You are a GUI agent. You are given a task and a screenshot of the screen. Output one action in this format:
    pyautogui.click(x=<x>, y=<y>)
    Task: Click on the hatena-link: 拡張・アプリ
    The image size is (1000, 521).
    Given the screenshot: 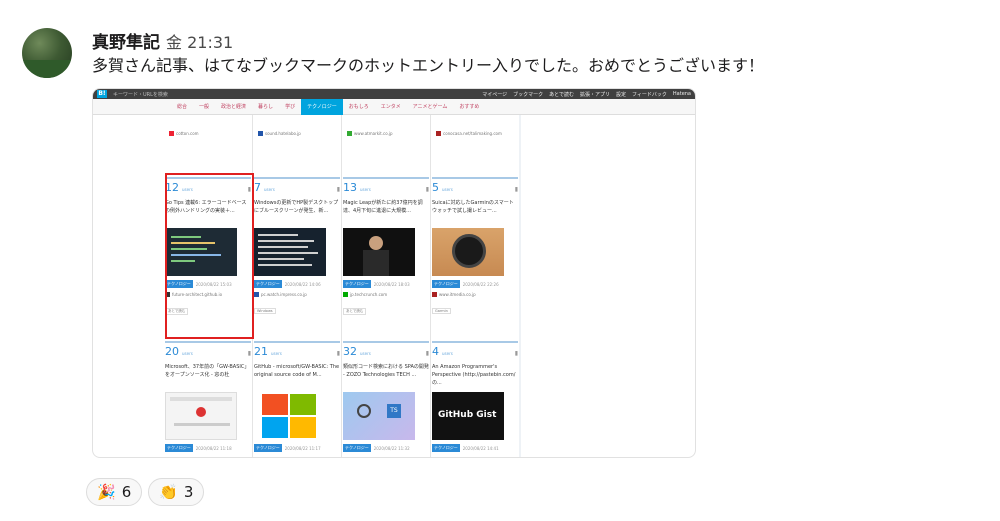 What is the action you would take?
    pyautogui.click(x=594, y=94)
    